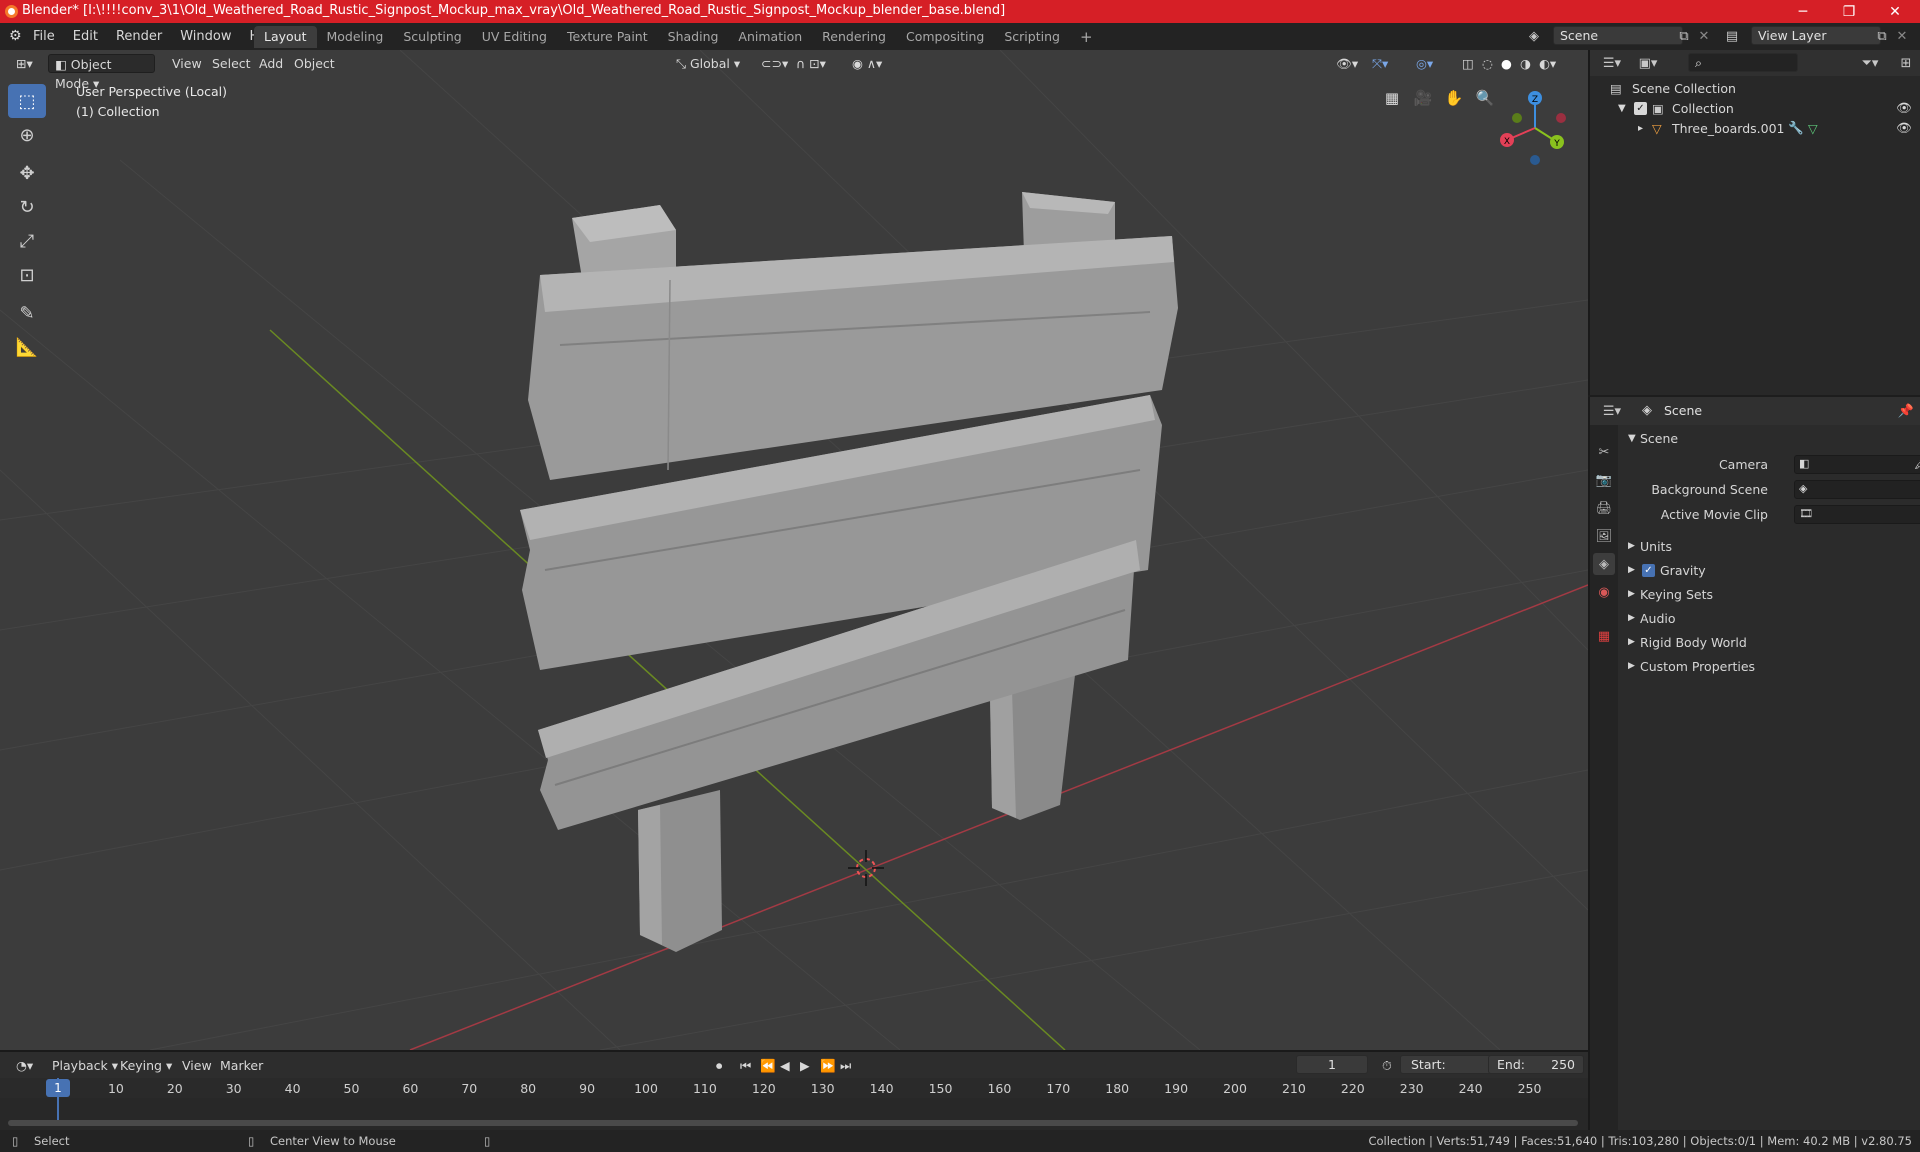  I want to click on visibility-icon: 👁▾, so click(1347, 63).